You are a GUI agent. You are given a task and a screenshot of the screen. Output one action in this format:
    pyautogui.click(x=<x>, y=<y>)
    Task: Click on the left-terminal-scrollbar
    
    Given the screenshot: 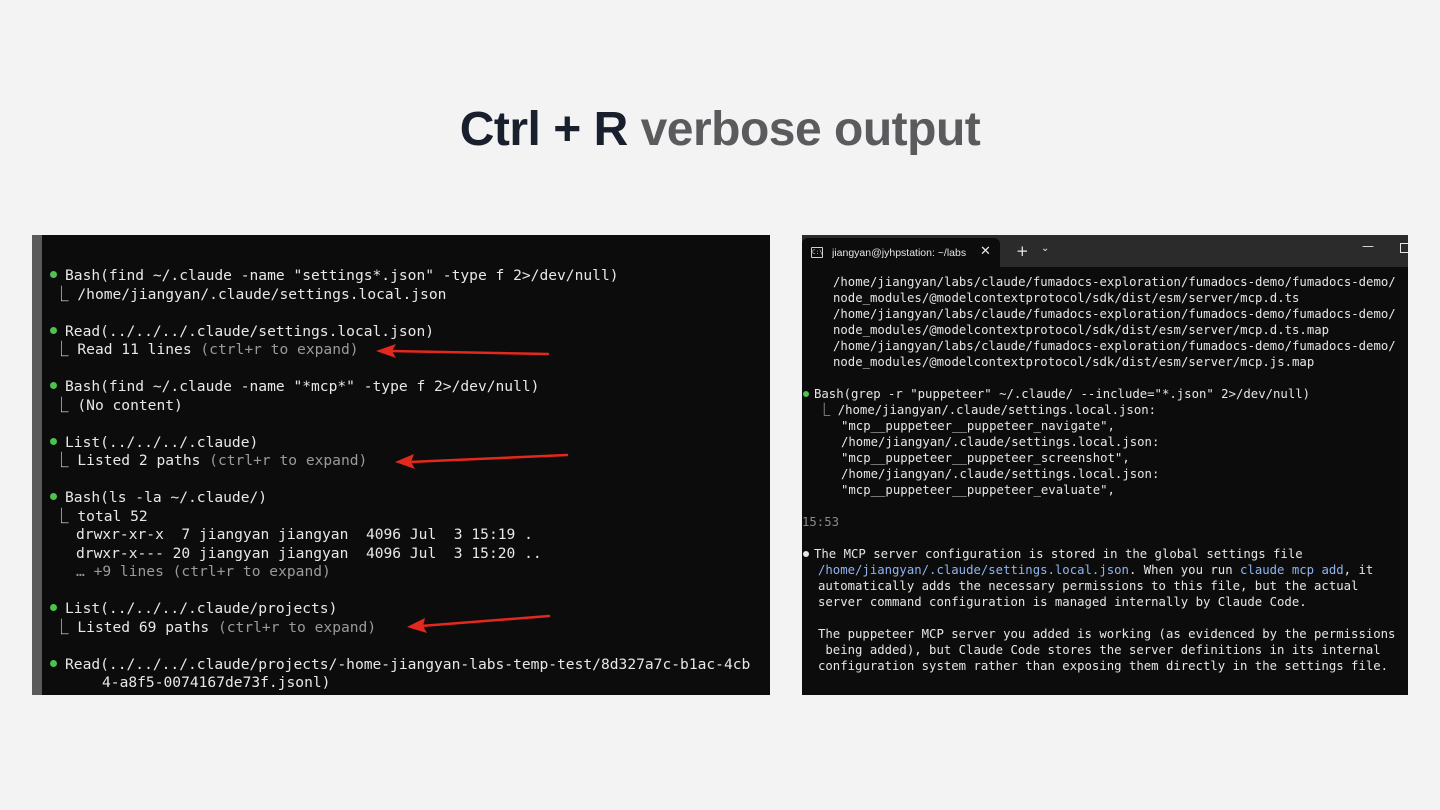 What is the action you would take?
    pyautogui.click(x=37, y=465)
    